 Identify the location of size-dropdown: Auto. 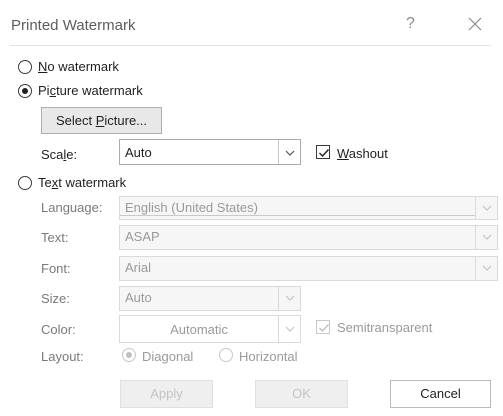
(210, 298).